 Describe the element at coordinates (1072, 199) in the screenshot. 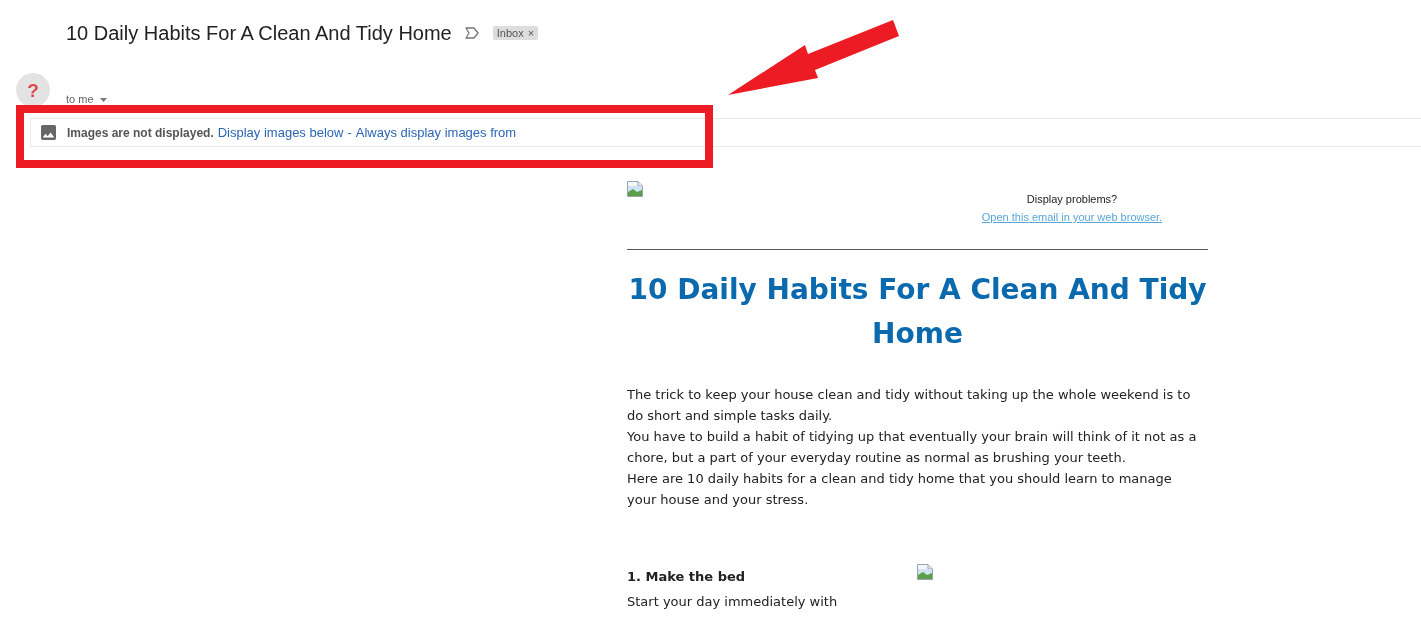

I see `display-problems-text: Display problems?` at that location.